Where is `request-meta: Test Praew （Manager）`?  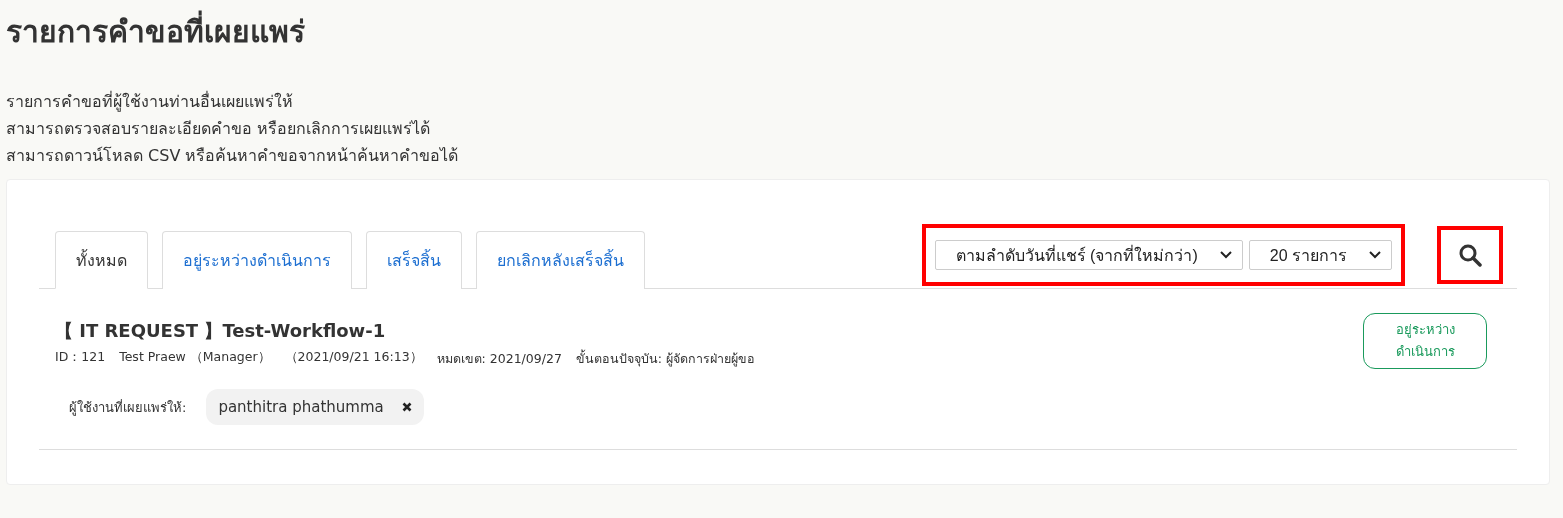
request-meta: Test Praew （Manager） is located at coordinates (195, 357).